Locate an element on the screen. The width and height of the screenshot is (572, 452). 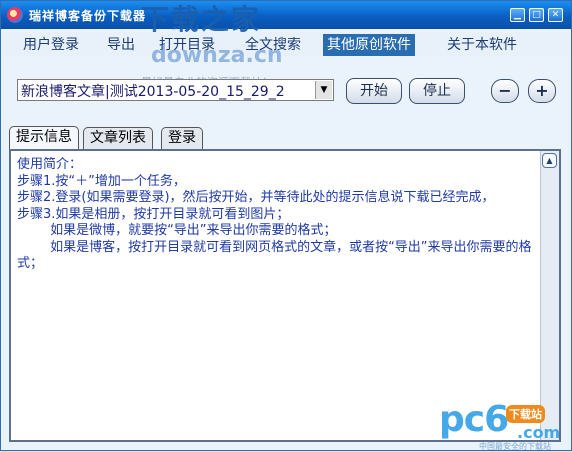
chevron-down-icon: ▼ is located at coordinates (323, 90).